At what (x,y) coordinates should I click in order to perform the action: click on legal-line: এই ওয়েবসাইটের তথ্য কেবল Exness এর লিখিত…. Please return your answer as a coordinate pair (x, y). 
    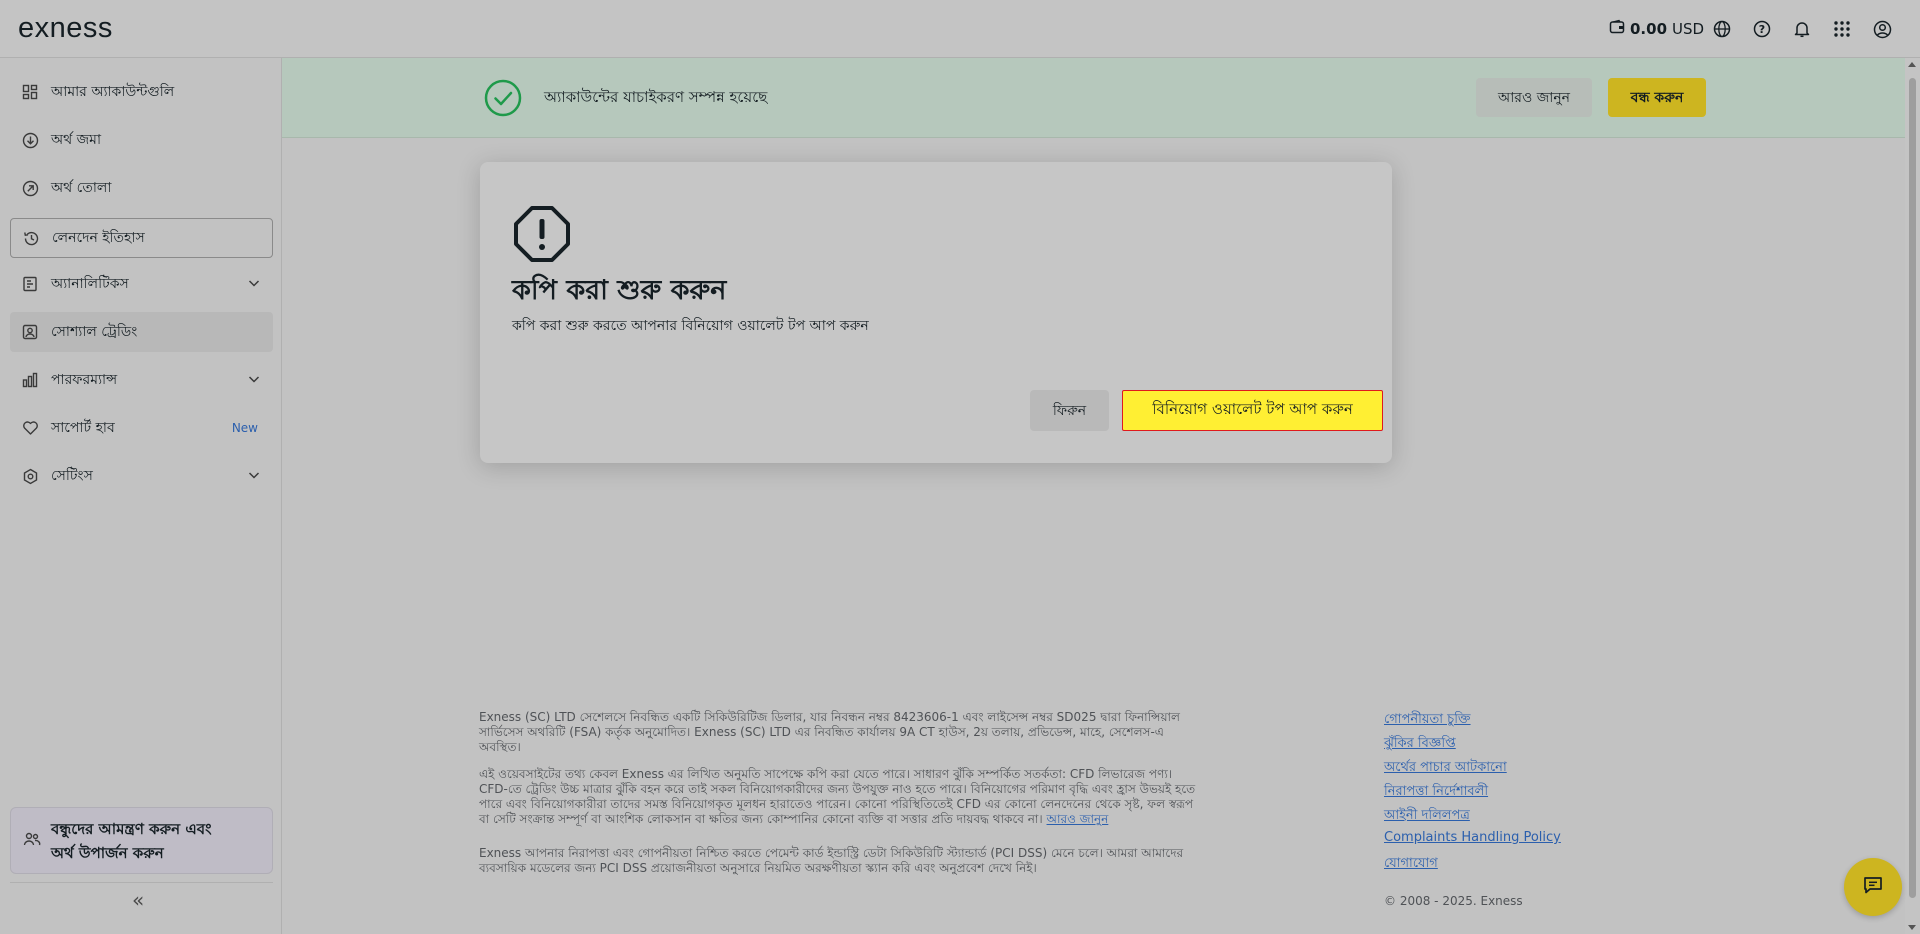
    Looking at the image, I should click on (826, 774).